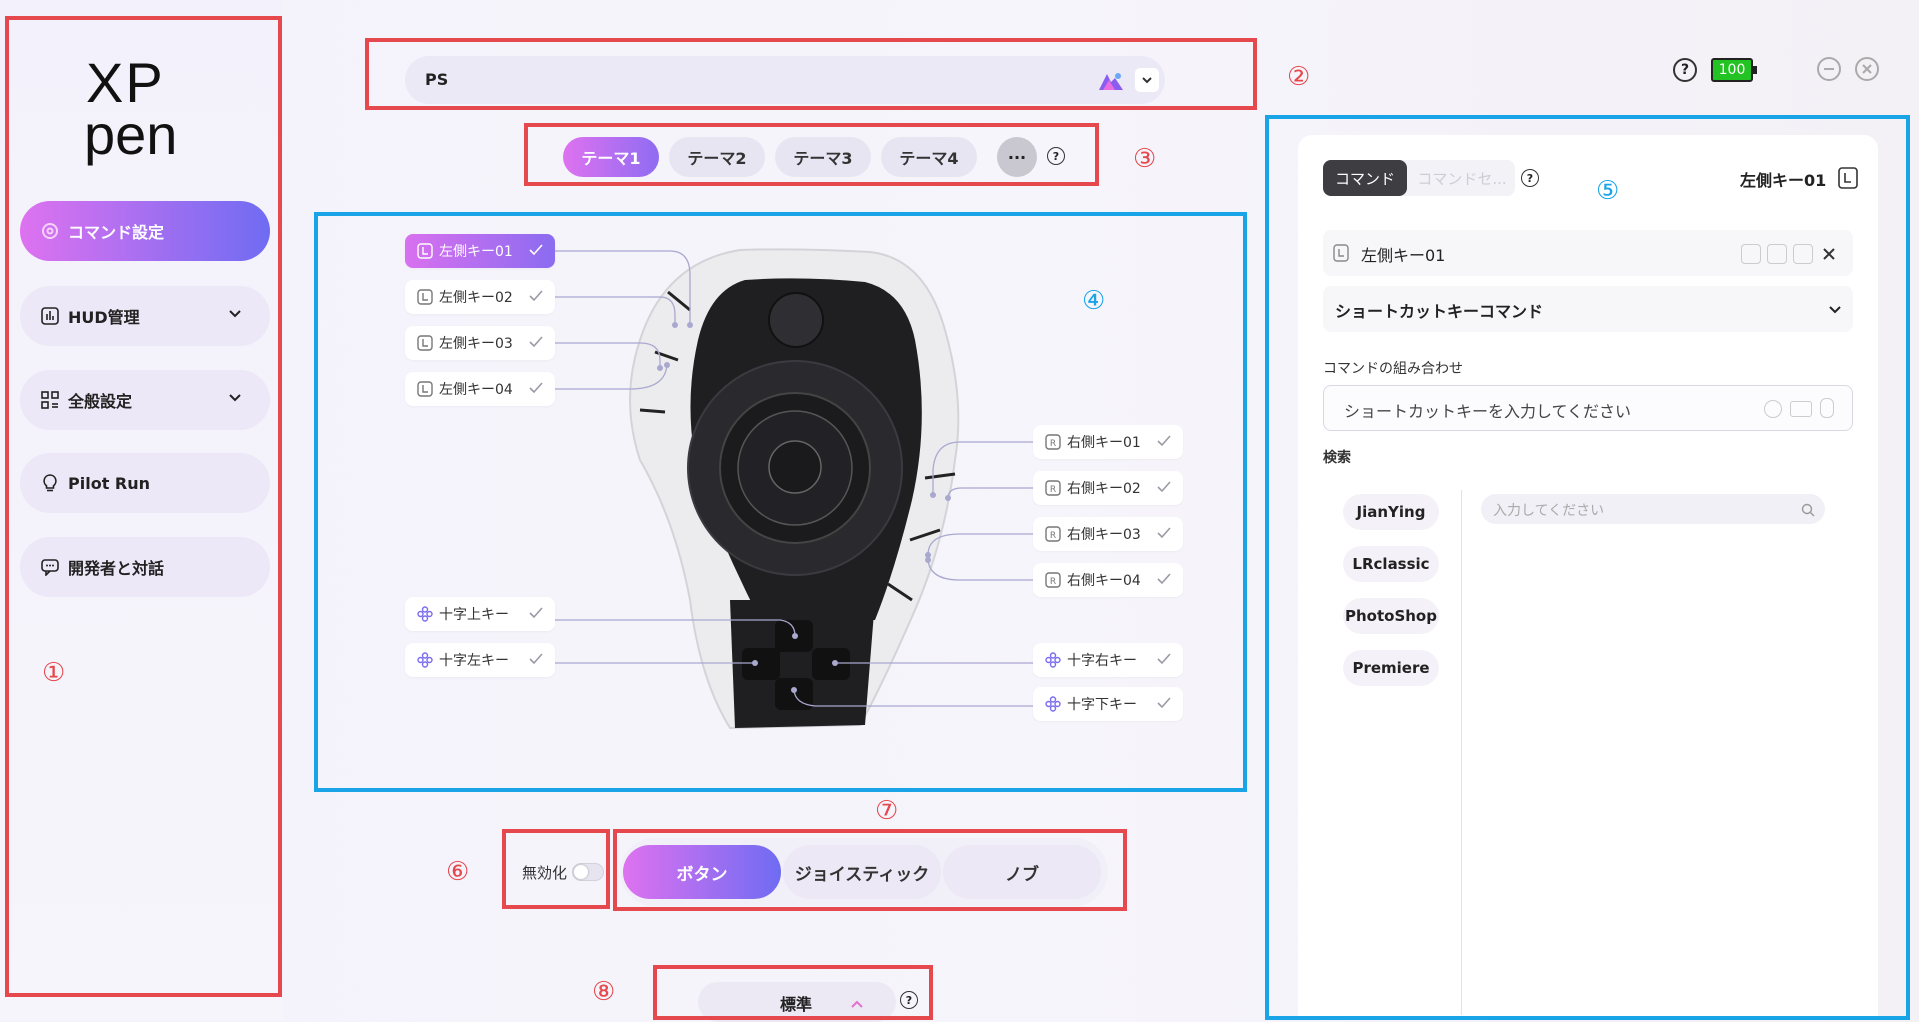  What do you see at coordinates (887, 811) in the screenshot?
I see `annotation-7: ⑦` at bounding box center [887, 811].